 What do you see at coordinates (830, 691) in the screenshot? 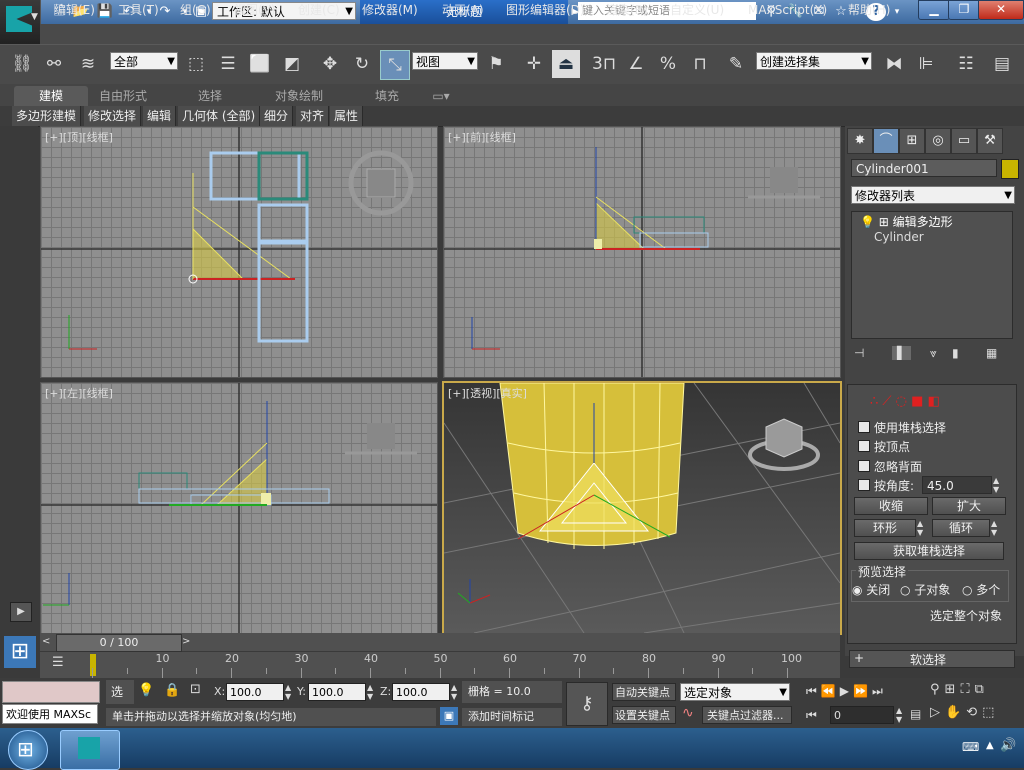
I see `previous-key-icon: ⏪` at bounding box center [830, 691].